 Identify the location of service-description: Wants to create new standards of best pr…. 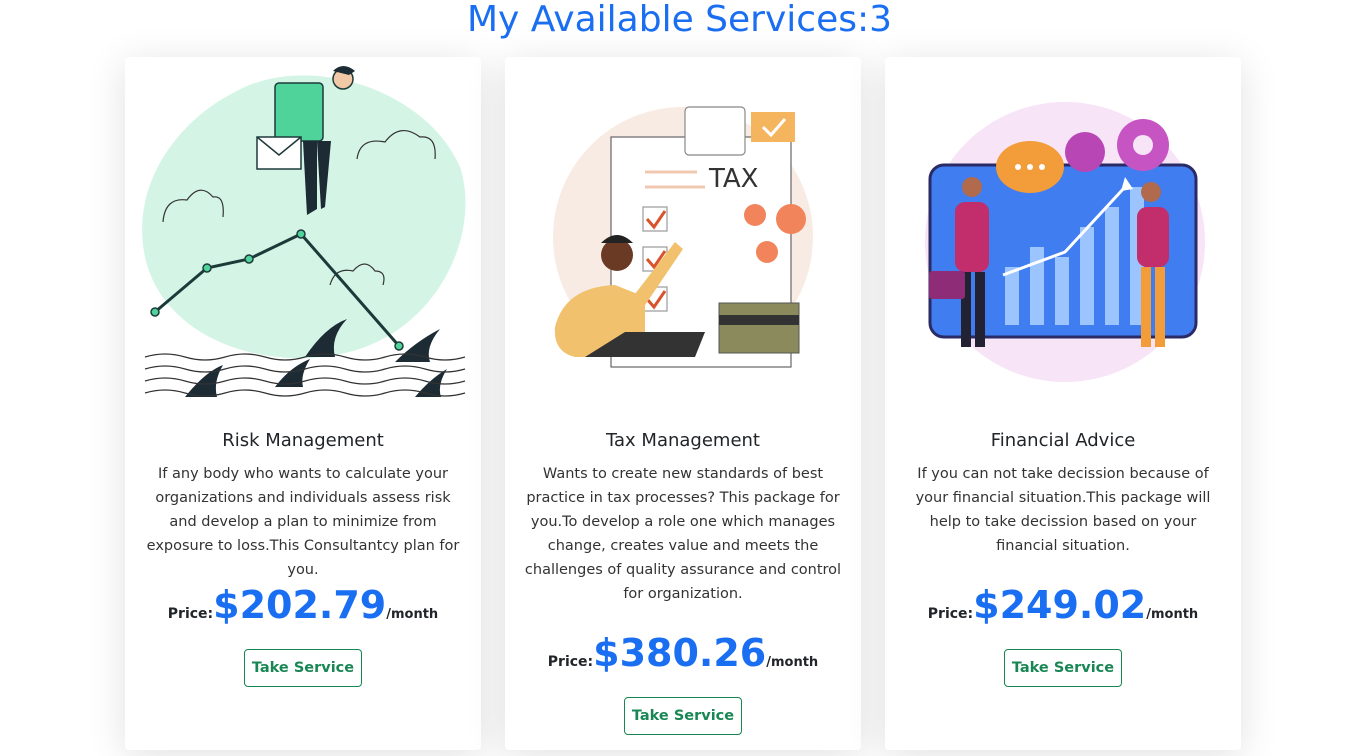
(683, 534).